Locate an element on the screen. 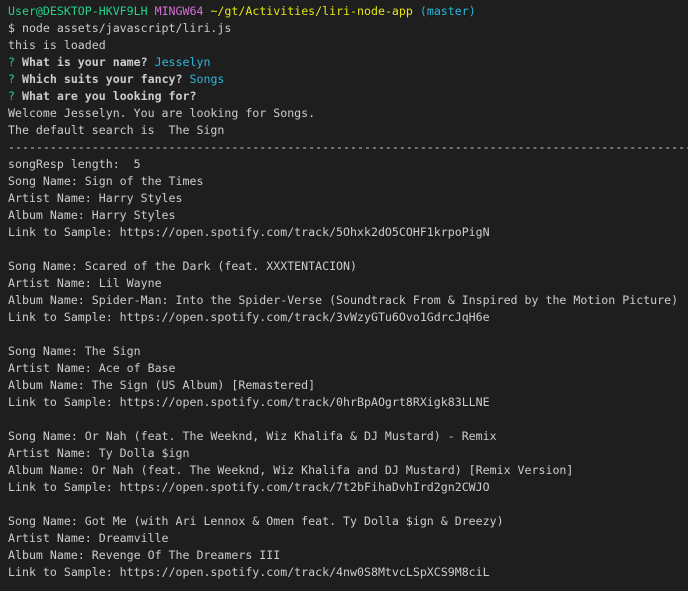 This screenshot has width=688, height=591. terminal-text: The default search is The Sign is located at coordinates (116, 130).